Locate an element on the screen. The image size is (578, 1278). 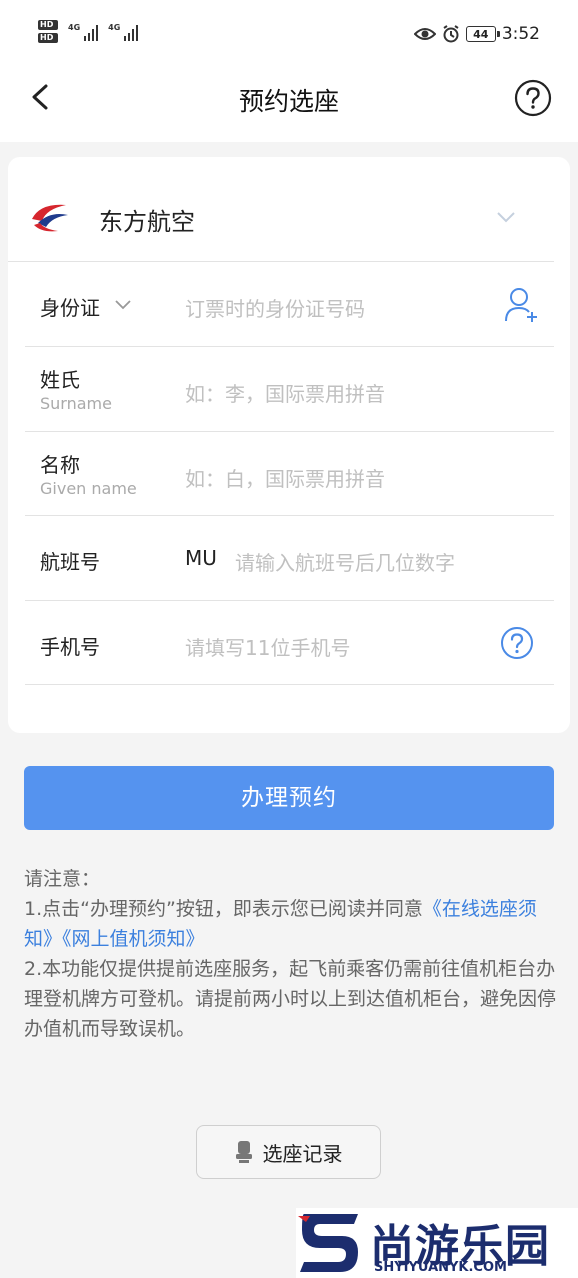
battery-icon: 44 is located at coordinates (482, 34).